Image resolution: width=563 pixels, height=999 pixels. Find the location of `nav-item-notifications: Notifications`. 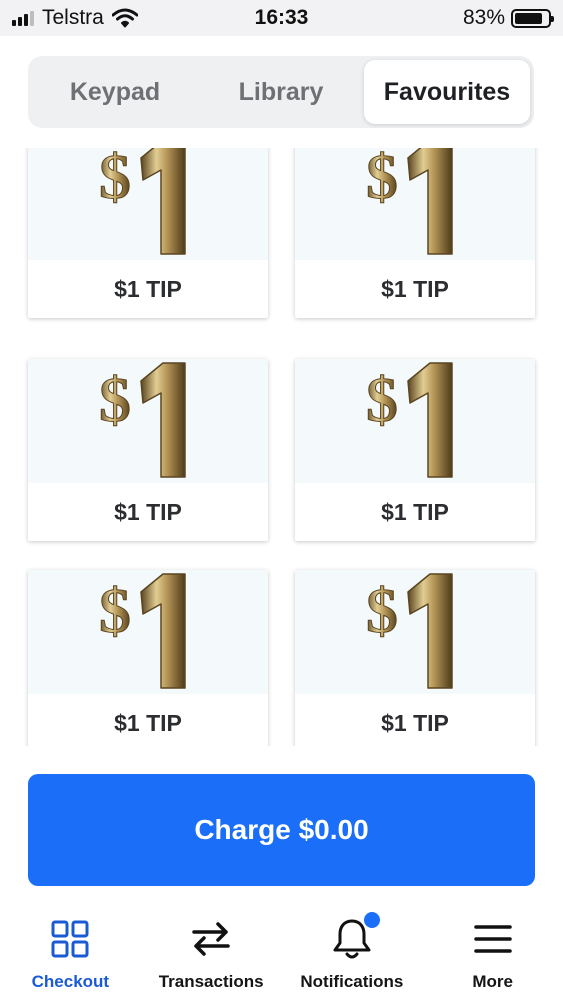

nav-item-notifications: Notifications is located at coordinates (352, 949).